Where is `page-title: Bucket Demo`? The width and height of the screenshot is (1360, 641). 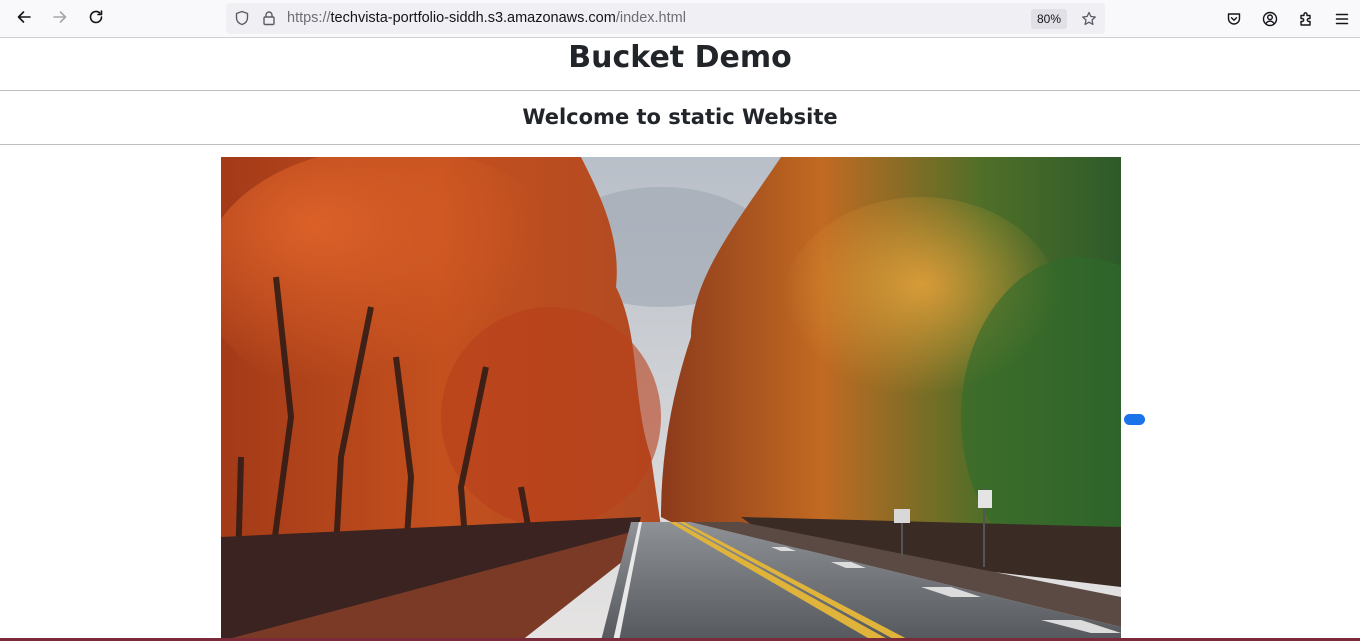
page-title: Bucket Demo is located at coordinates (680, 57).